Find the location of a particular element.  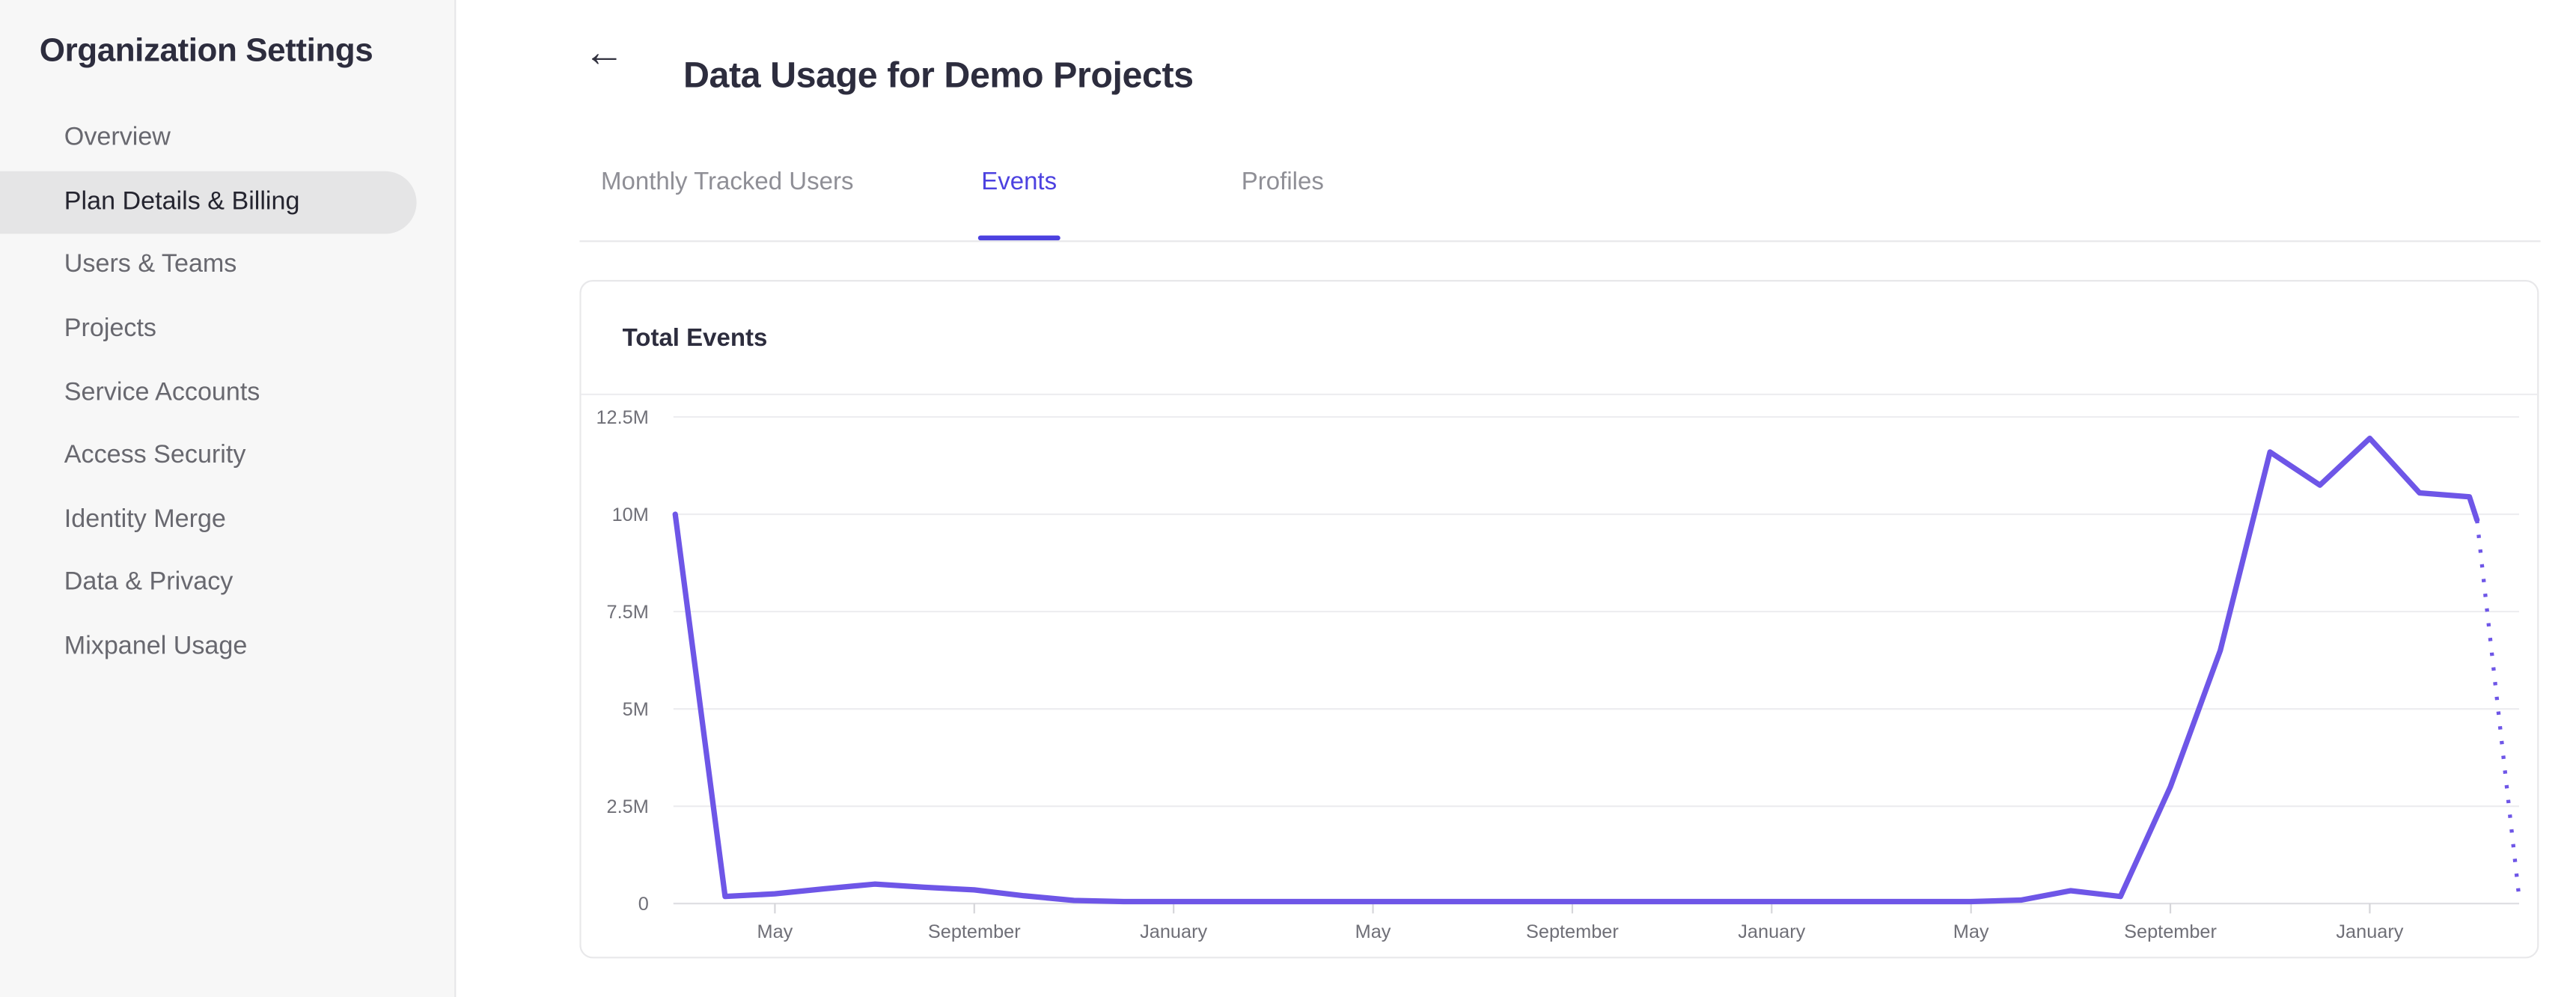

sidebar-item-overview: Overview is located at coordinates (208, 139).